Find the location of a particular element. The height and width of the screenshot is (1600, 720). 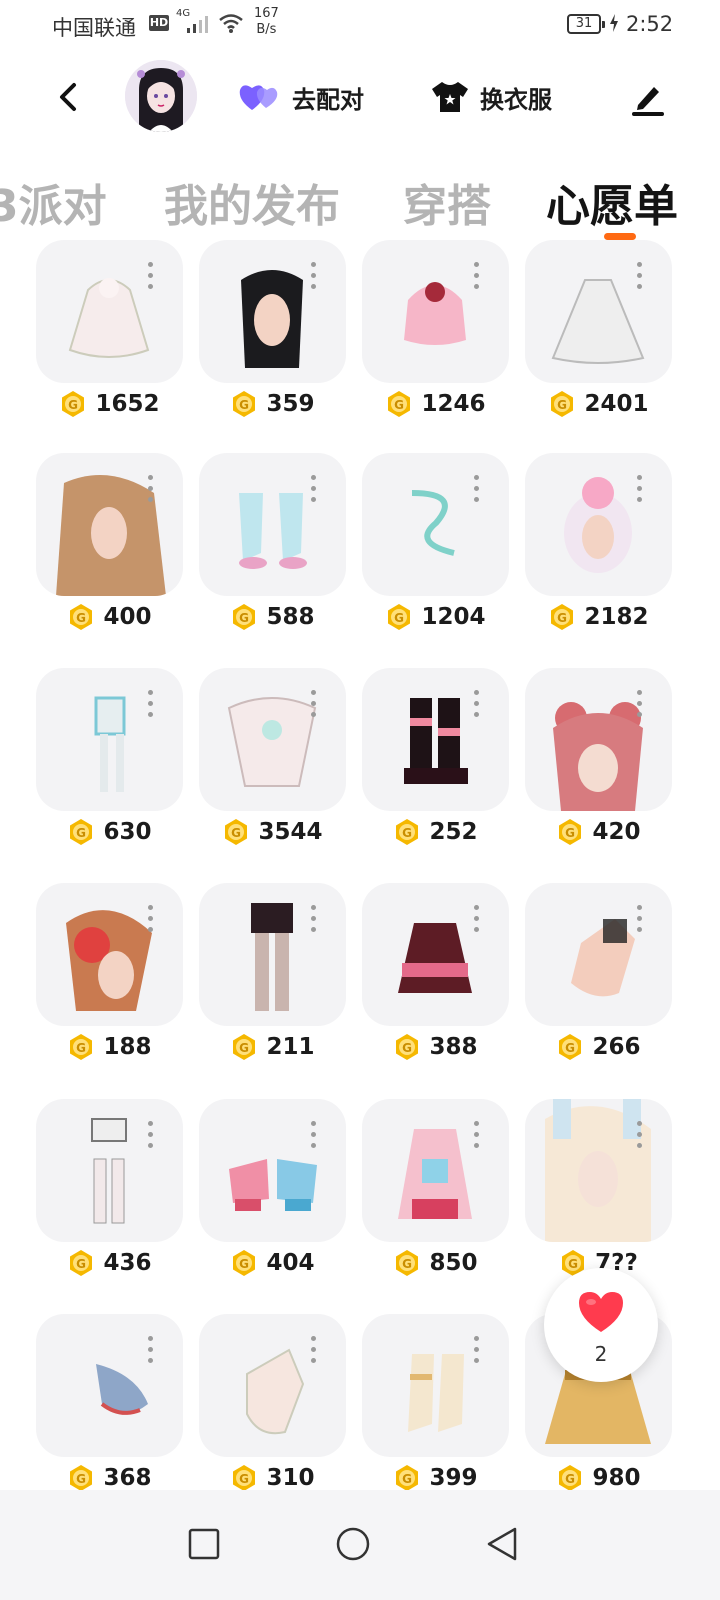

wishlist-item: G 368 is located at coordinates (111, 1407).